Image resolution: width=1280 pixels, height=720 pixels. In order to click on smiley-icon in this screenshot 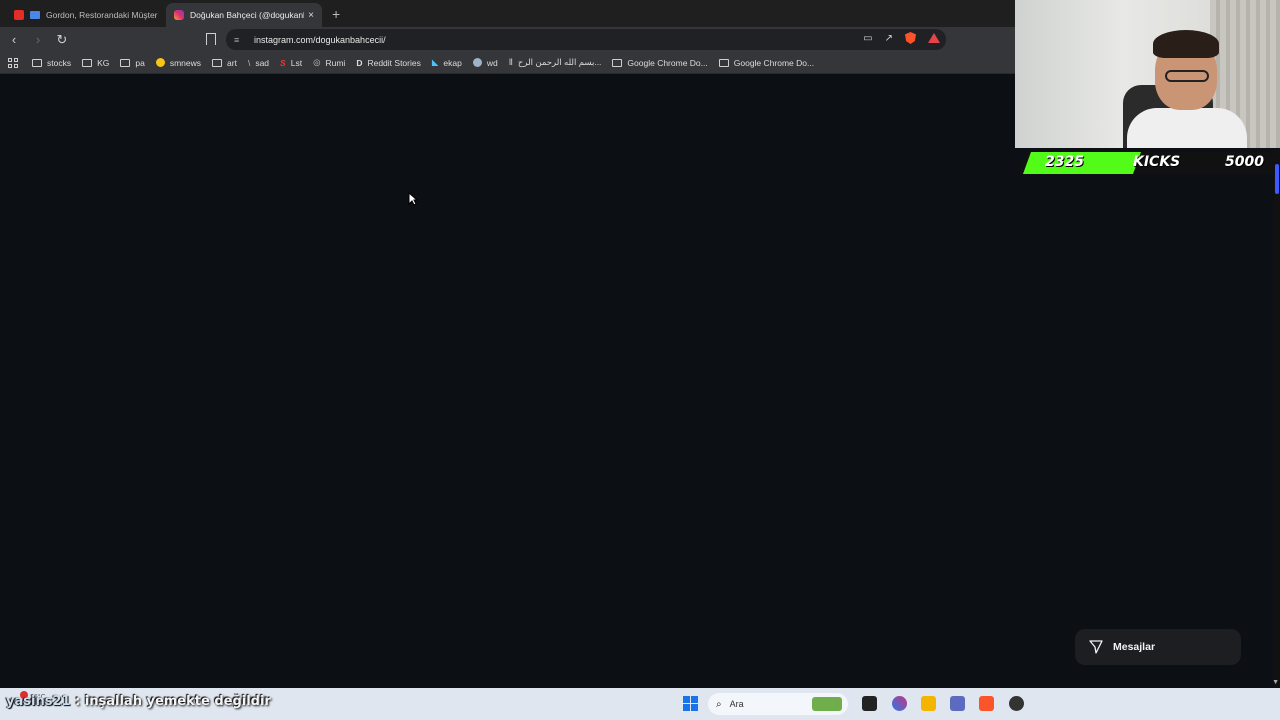, I will do `click(160, 62)`.